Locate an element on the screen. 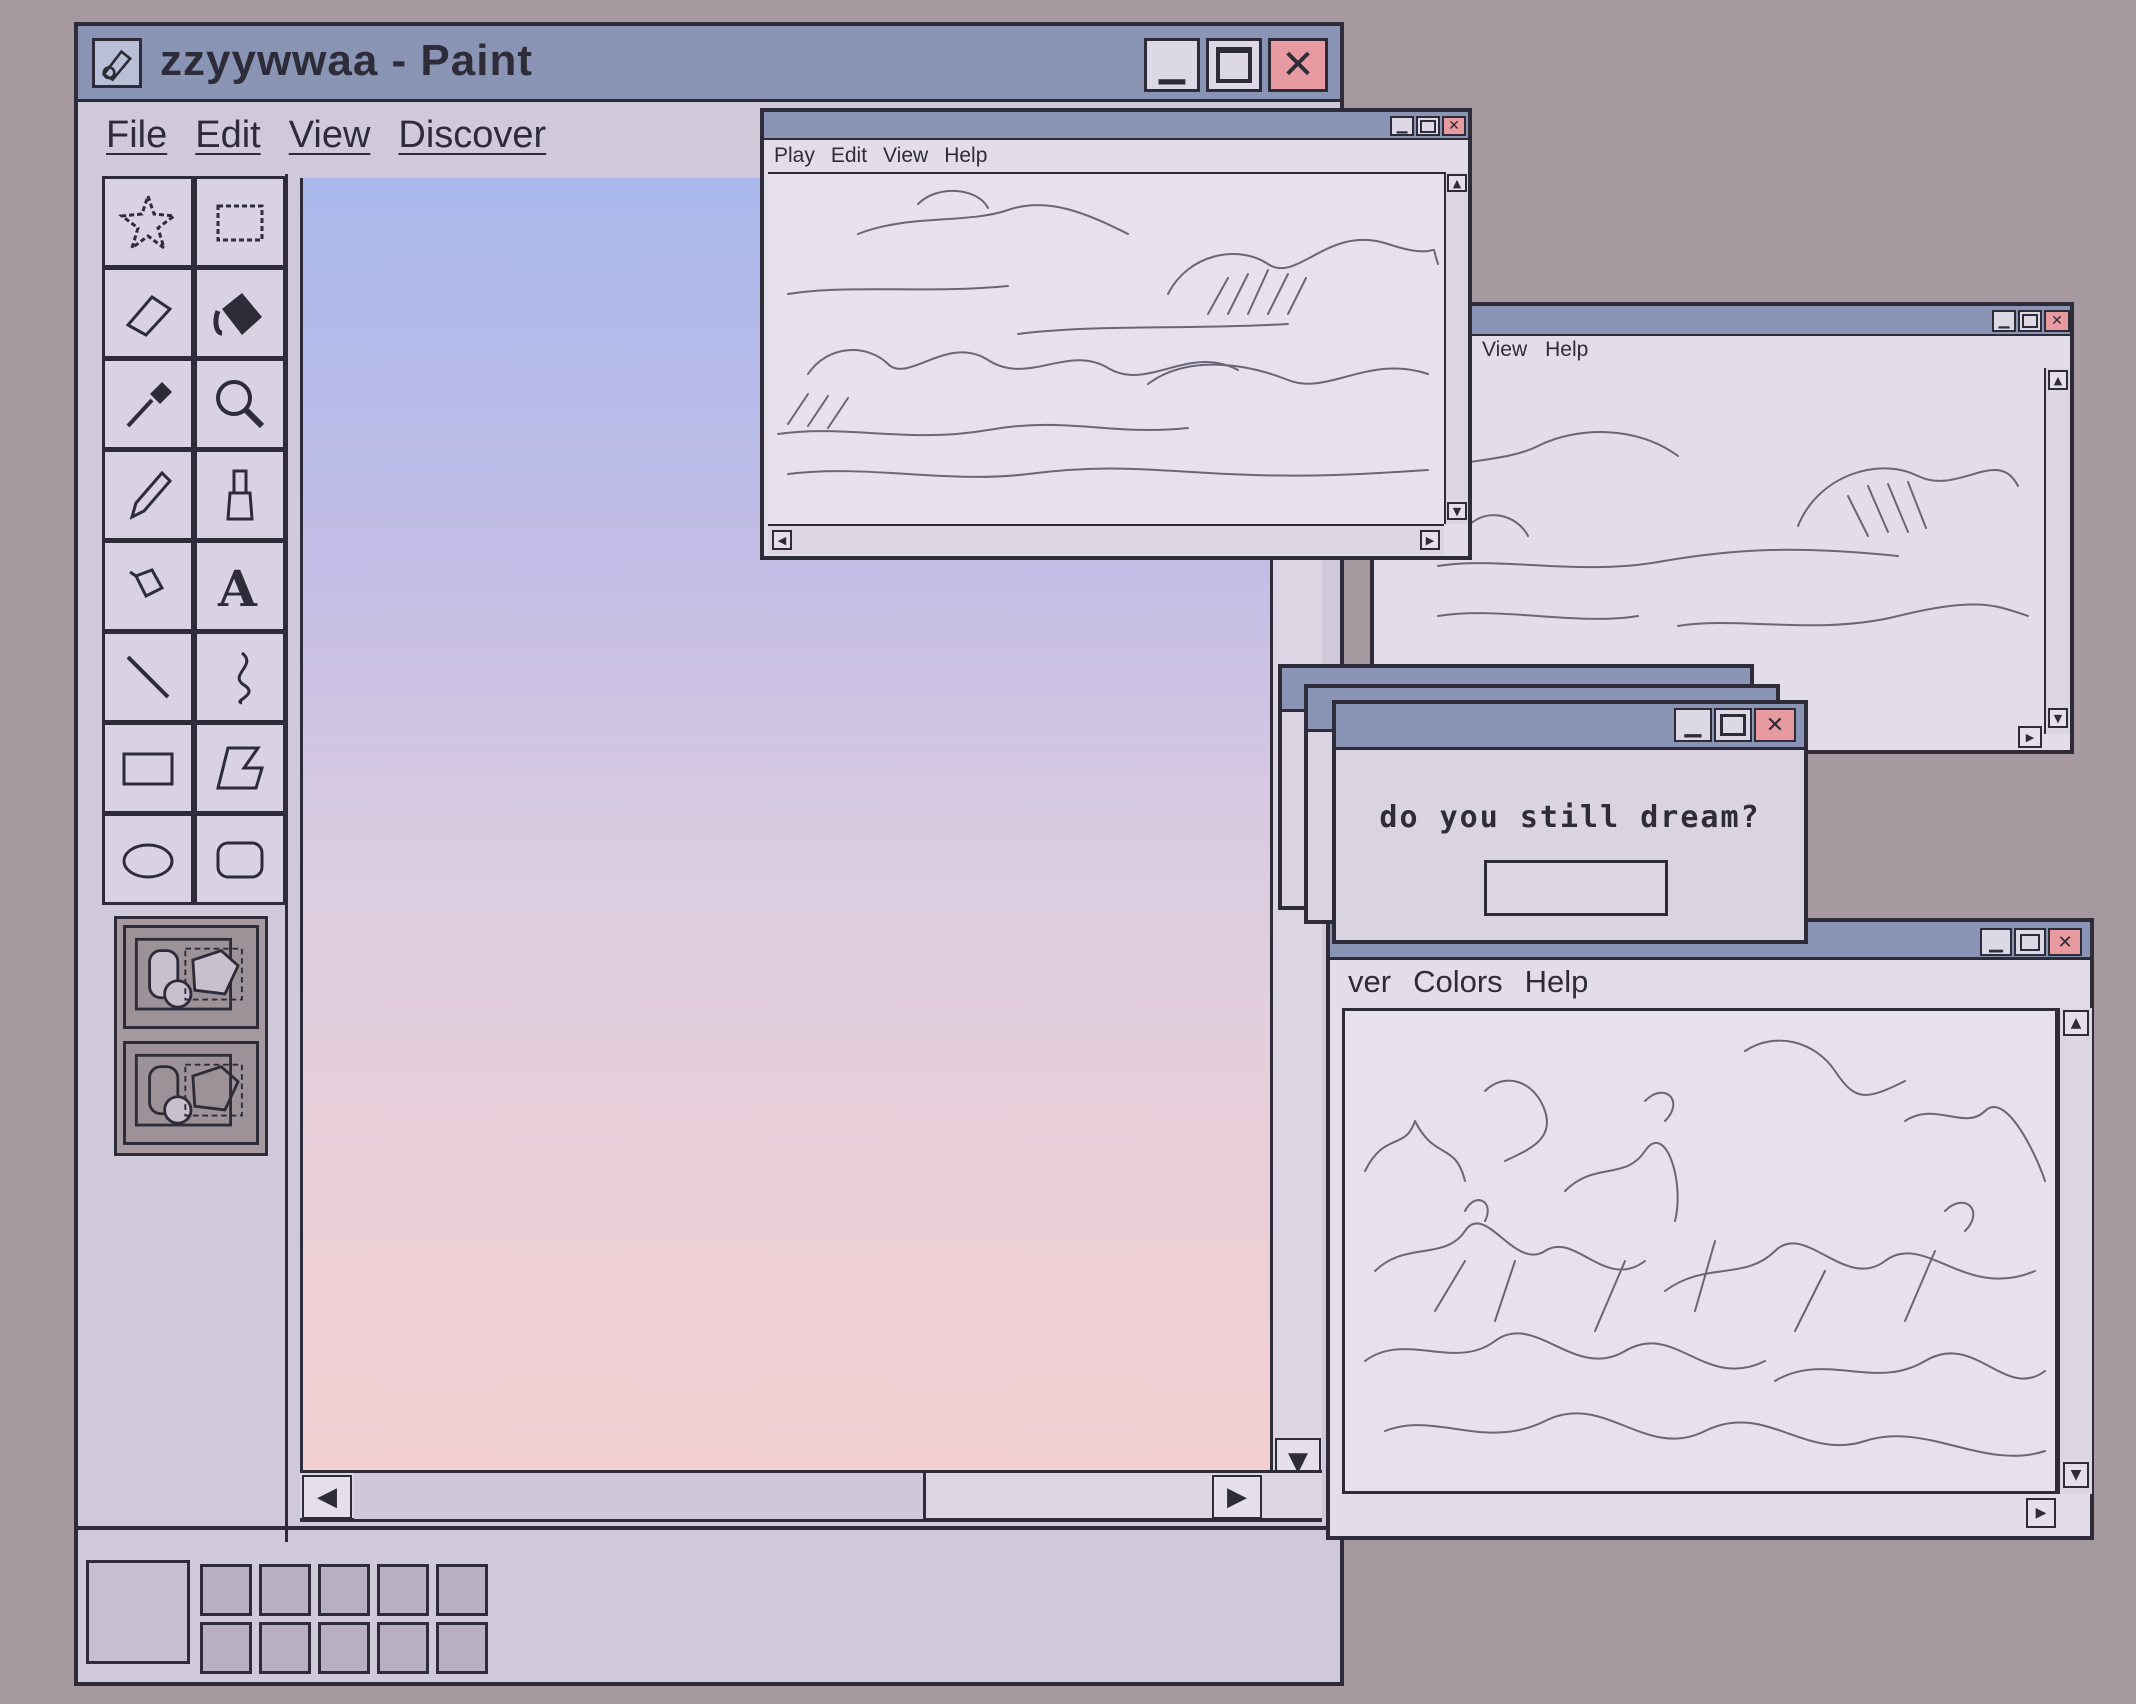  sketch-window-play: ▁ ✕ Play Edit View Help ▲ ▼ ◀ ▶ is located at coordinates (1116, 334).